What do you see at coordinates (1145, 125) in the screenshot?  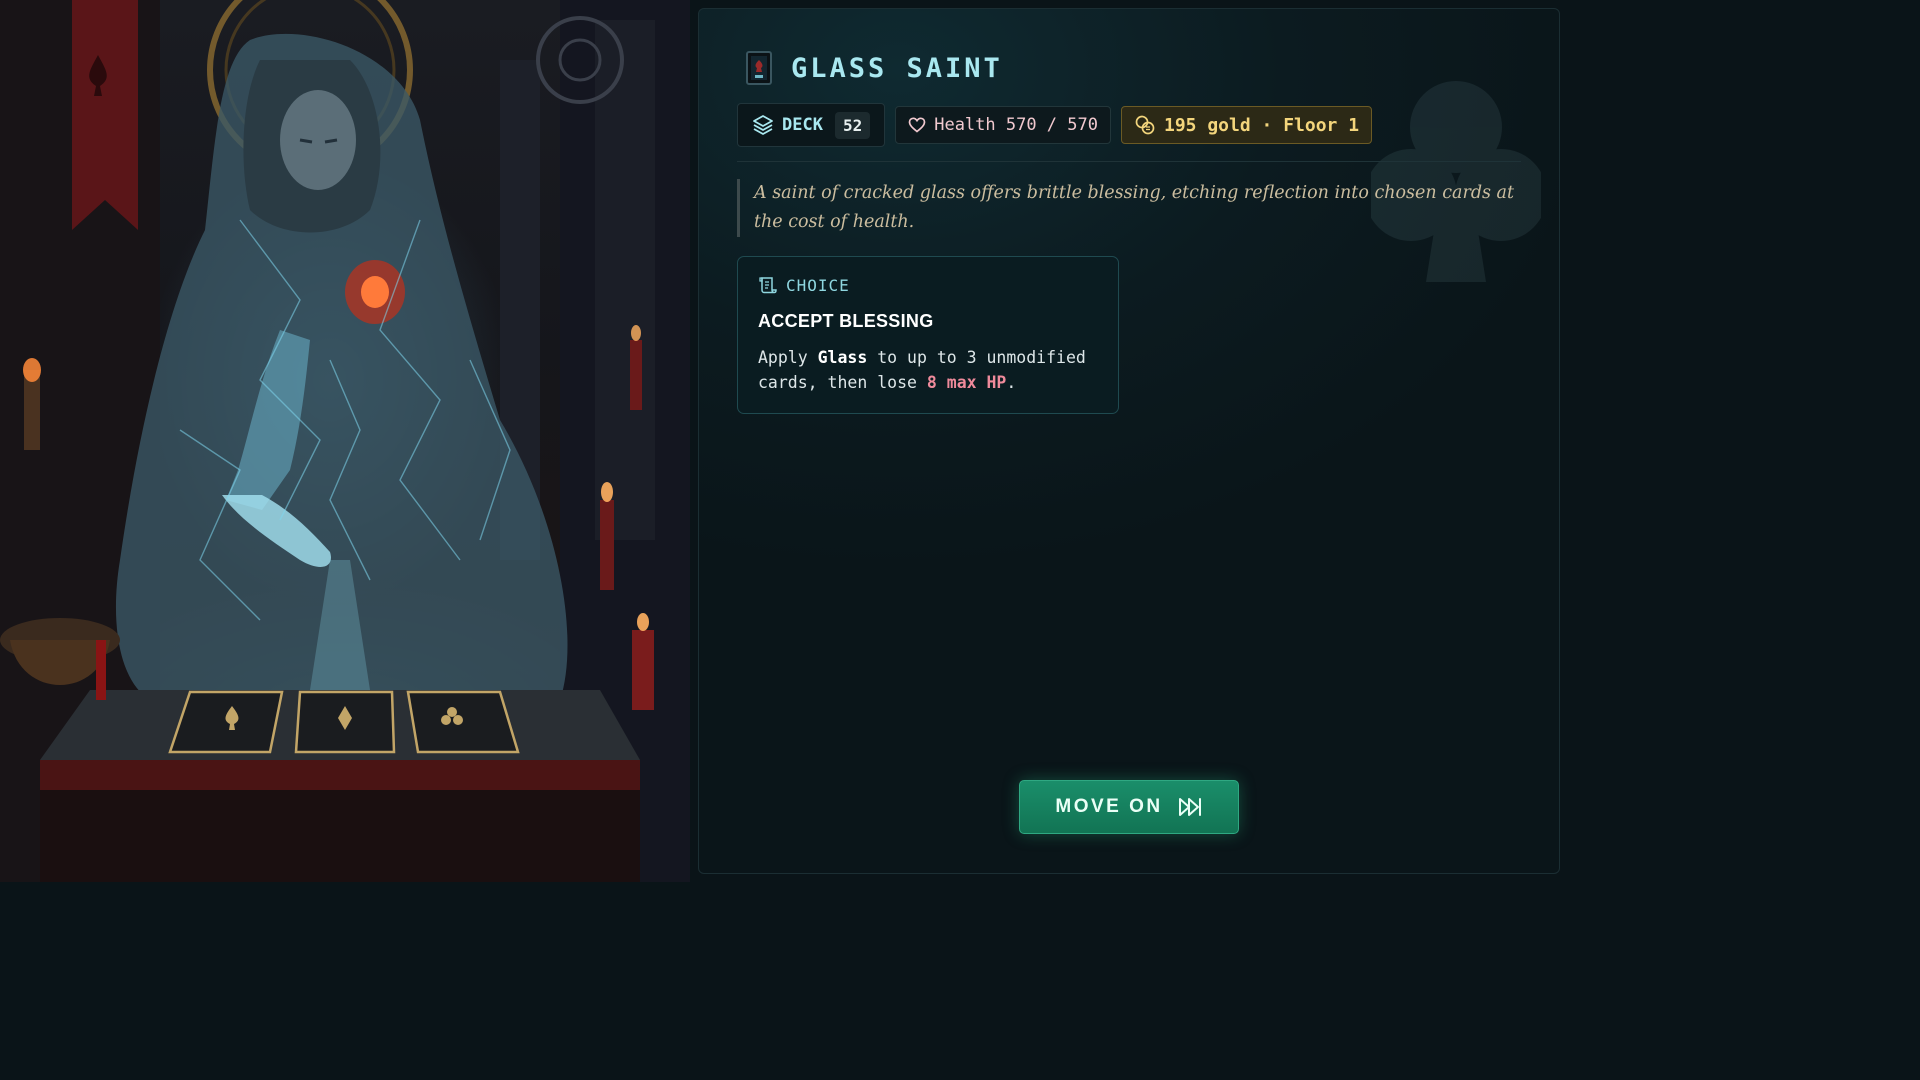 I see `coins-icon` at bounding box center [1145, 125].